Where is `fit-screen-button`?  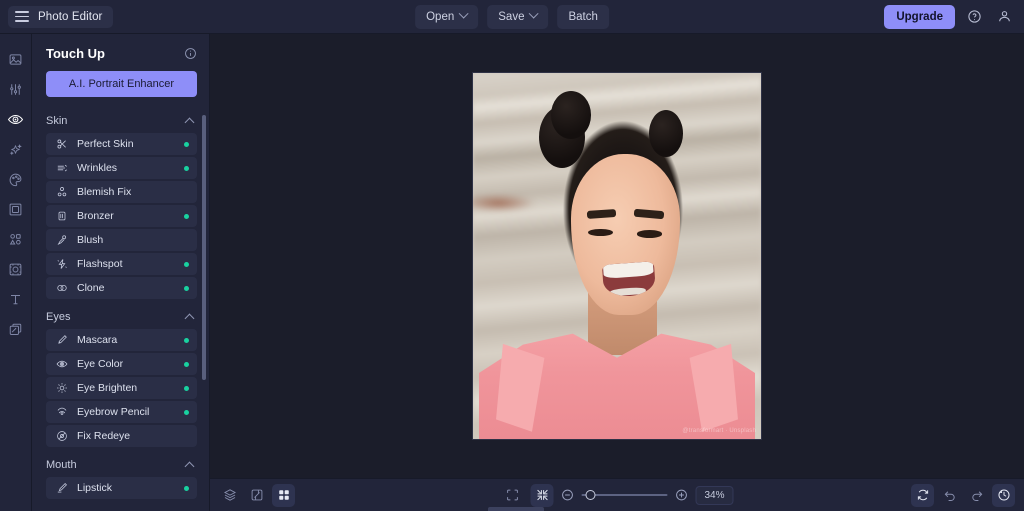 fit-screen-button is located at coordinates (512, 495).